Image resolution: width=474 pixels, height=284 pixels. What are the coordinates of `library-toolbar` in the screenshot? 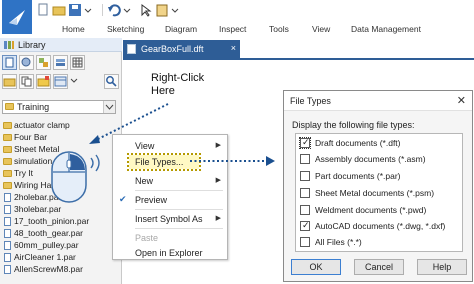 It's located at (43, 63).